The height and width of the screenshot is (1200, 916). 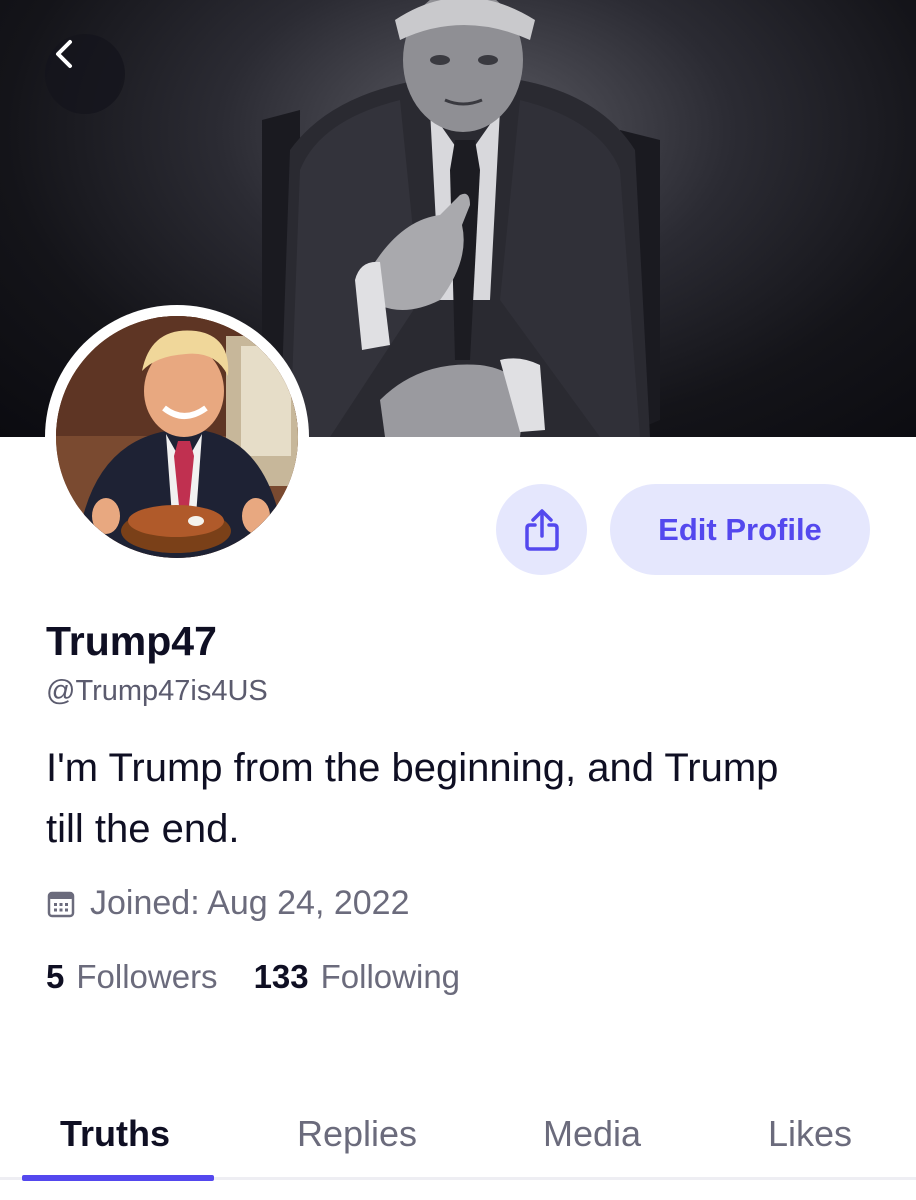 I want to click on tab-truths: Truths, so click(x=115, y=1134).